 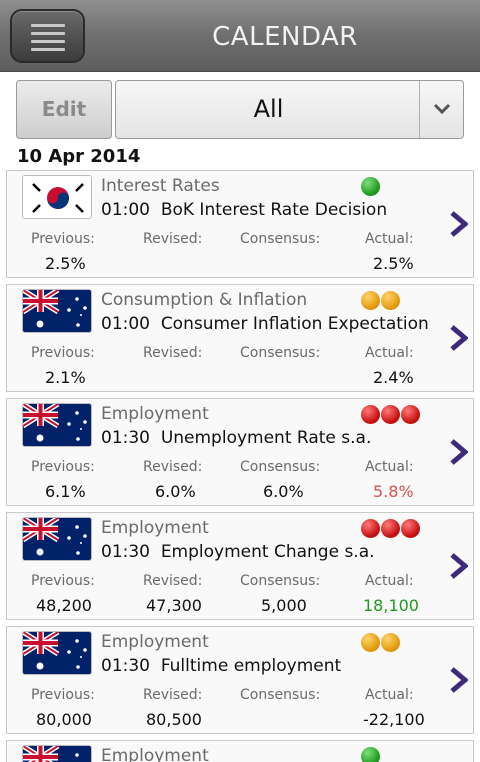 I want to click on event-name: BoK Interest Rate Decision, so click(x=274, y=210).